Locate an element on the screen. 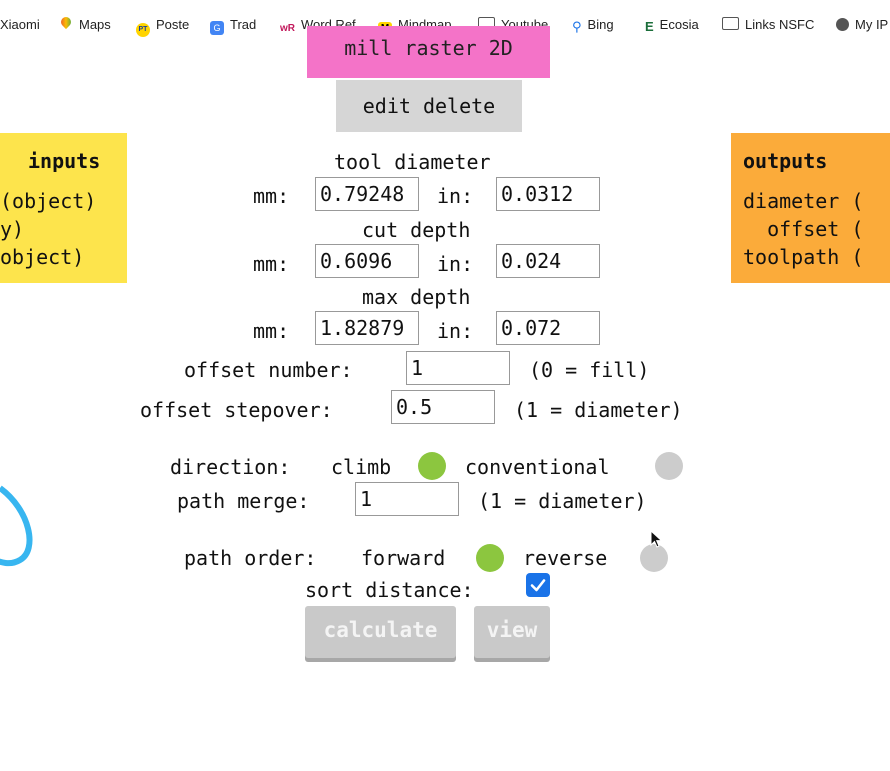 This screenshot has width=890, height=771. path-order-forward-radio is located at coordinates (490, 558).